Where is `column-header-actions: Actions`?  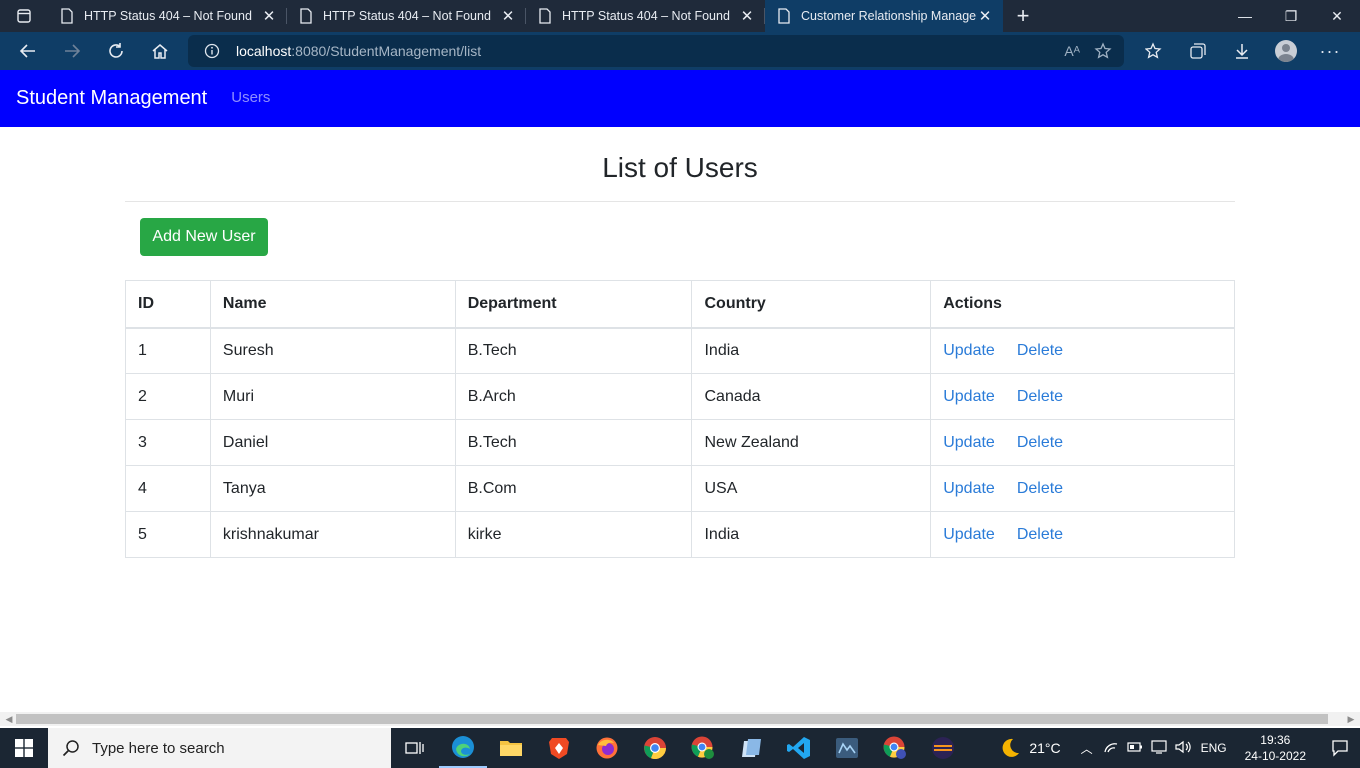
column-header-actions: Actions is located at coordinates (1082, 304).